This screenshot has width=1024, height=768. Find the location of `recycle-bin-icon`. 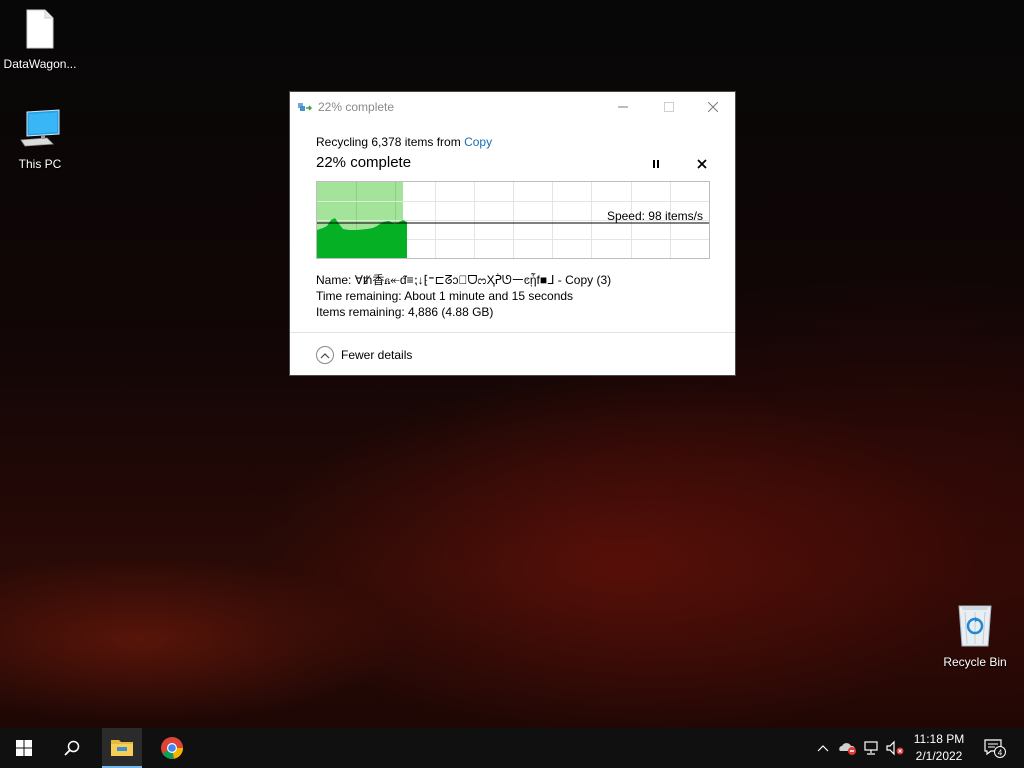

recycle-bin-icon is located at coordinates (975, 626).